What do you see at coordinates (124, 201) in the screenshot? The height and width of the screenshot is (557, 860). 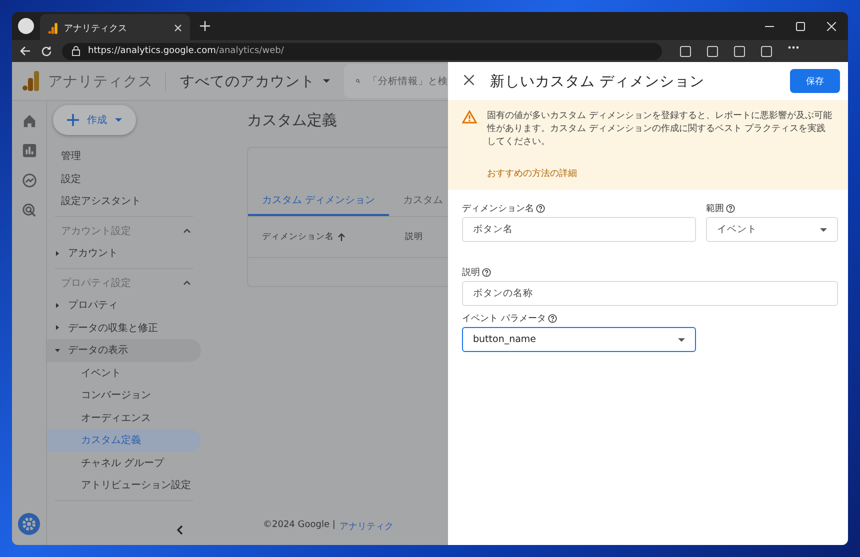 I see `sidebar-item: 設定アシスタント` at bounding box center [124, 201].